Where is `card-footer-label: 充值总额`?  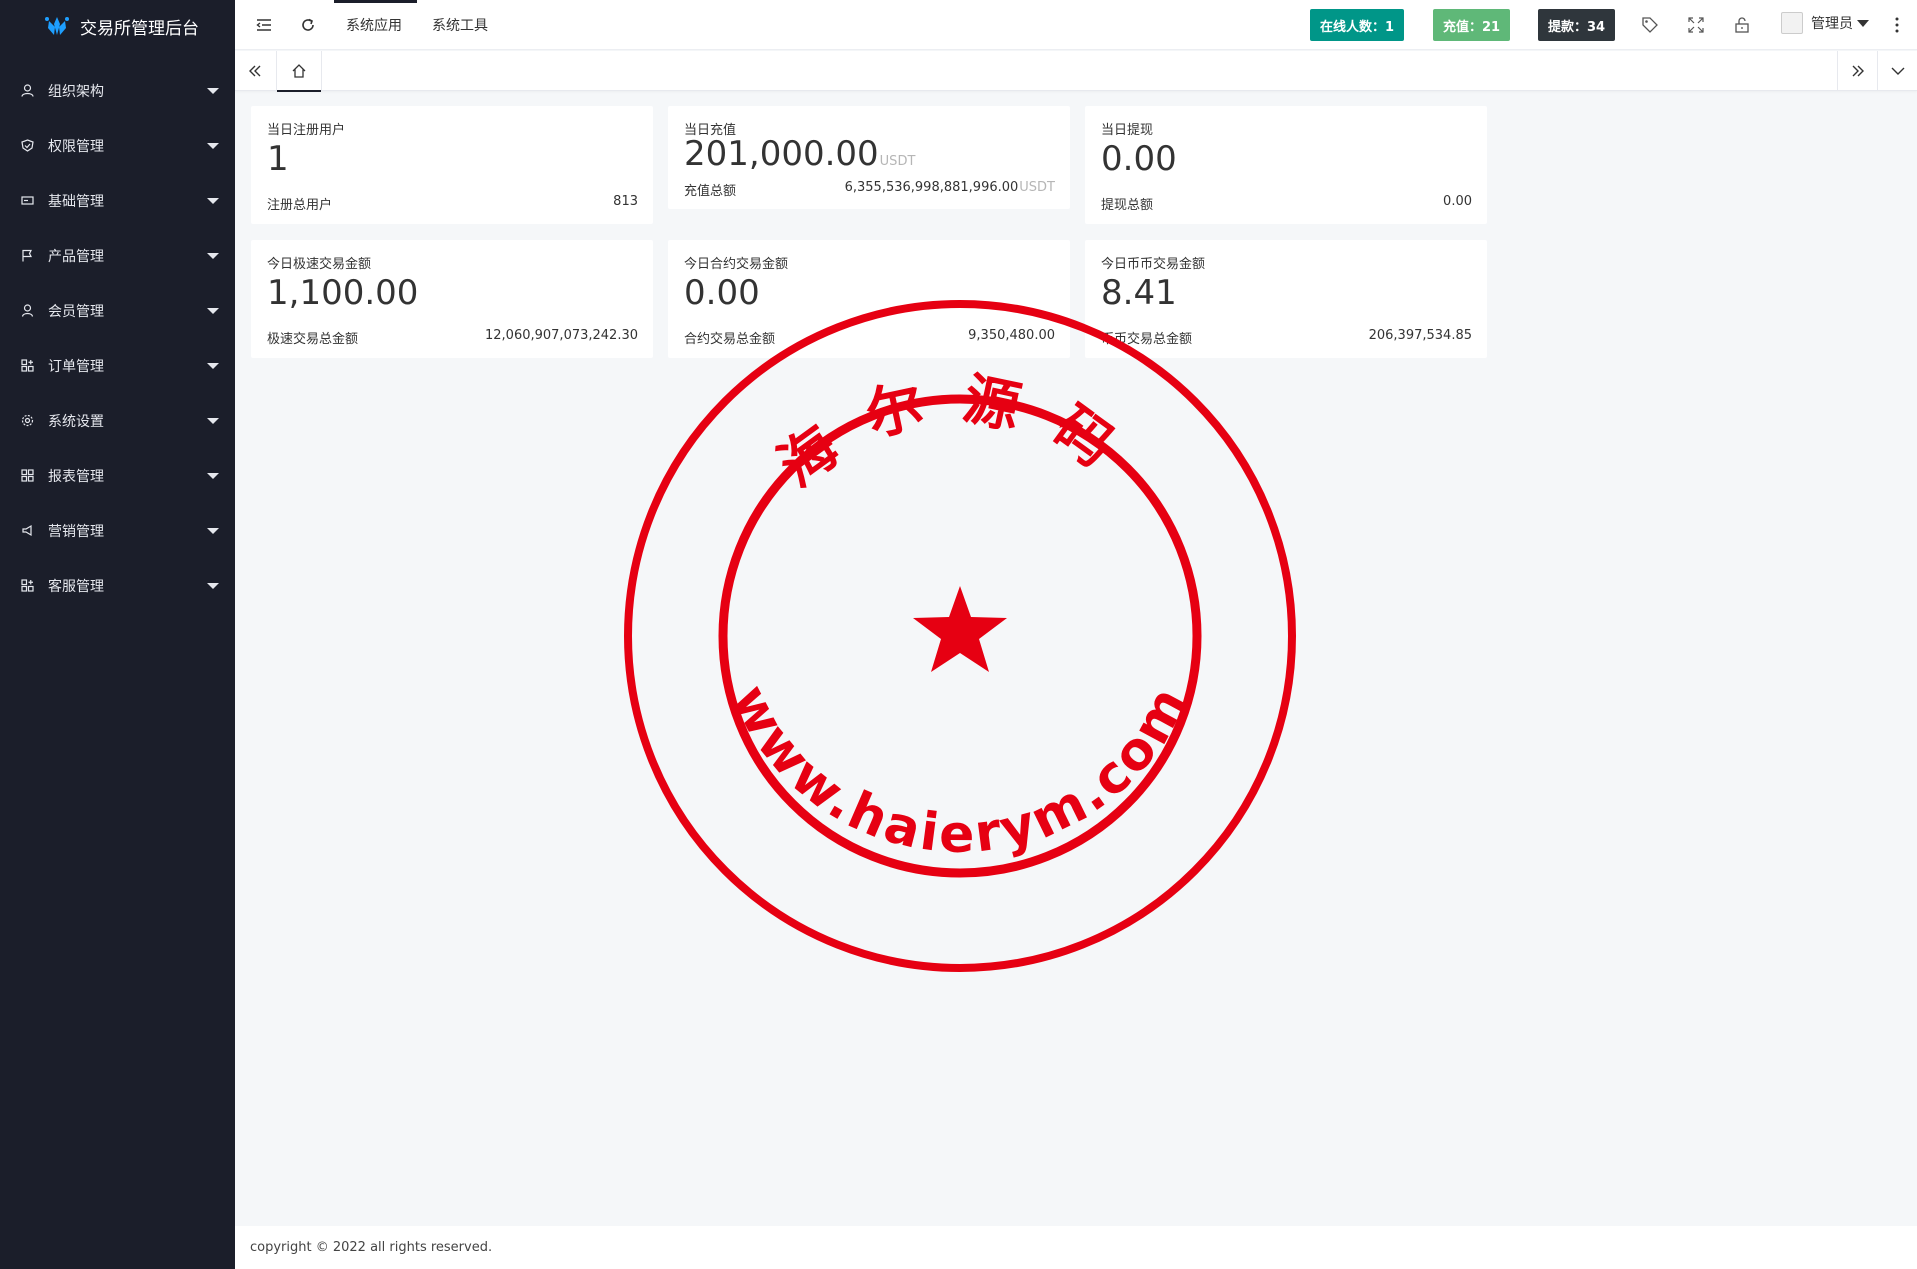 card-footer-label: 充值总额 is located at coordinates (710, 191).